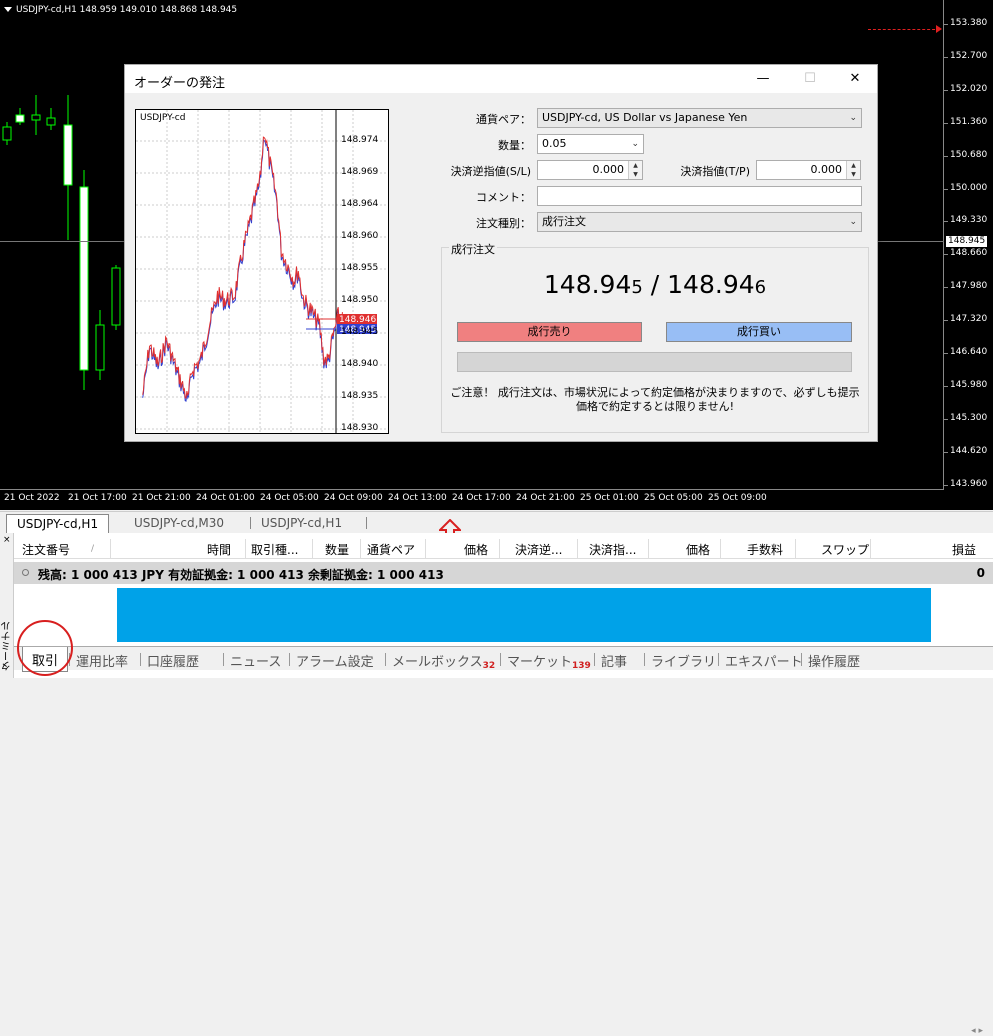  I want to click on terminal-tab-1: 運用比率, so click(102, 660).